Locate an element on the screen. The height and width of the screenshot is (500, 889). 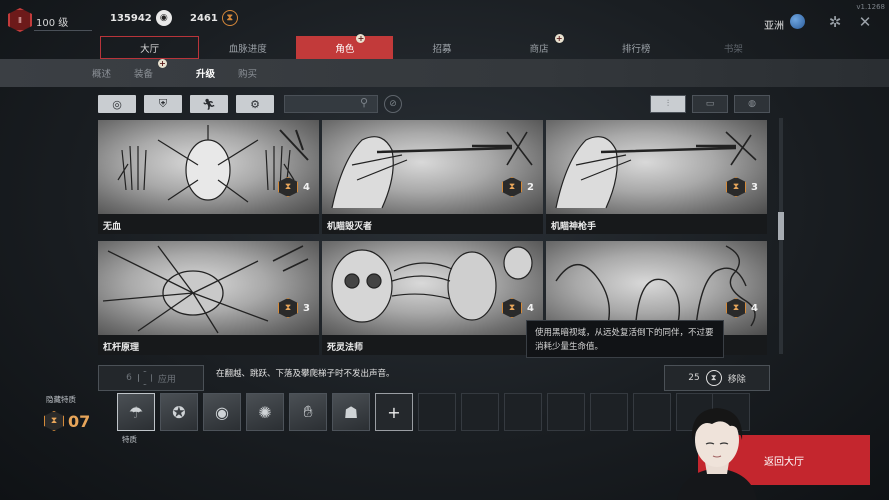
add-perk-button: + is located at coordinates (394, 412).